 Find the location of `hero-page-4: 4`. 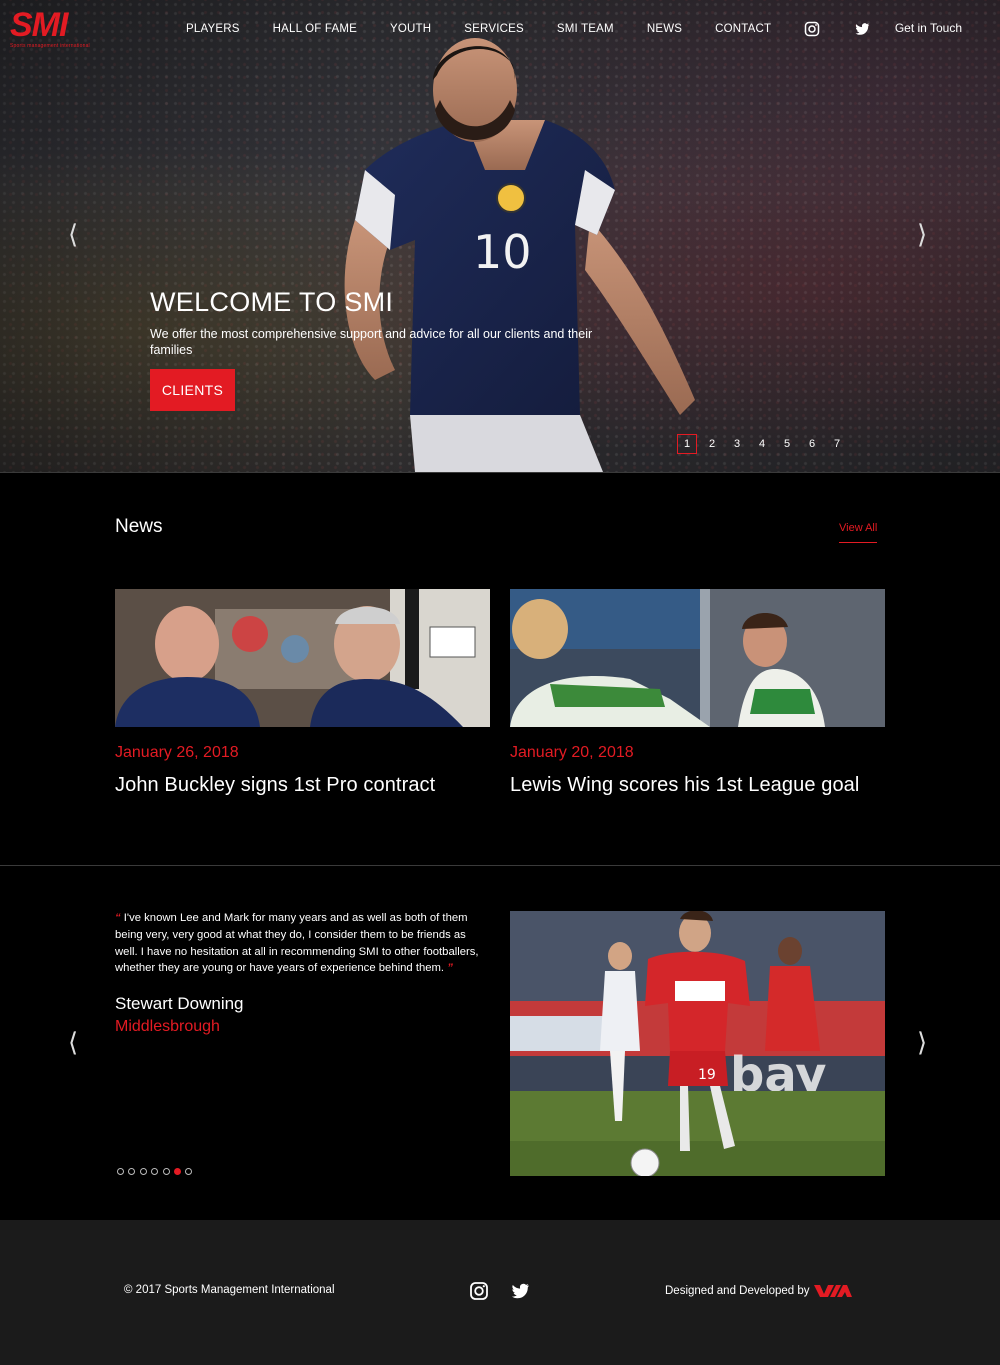

hero-page-4: 4 is located at coordinates (762, 444).